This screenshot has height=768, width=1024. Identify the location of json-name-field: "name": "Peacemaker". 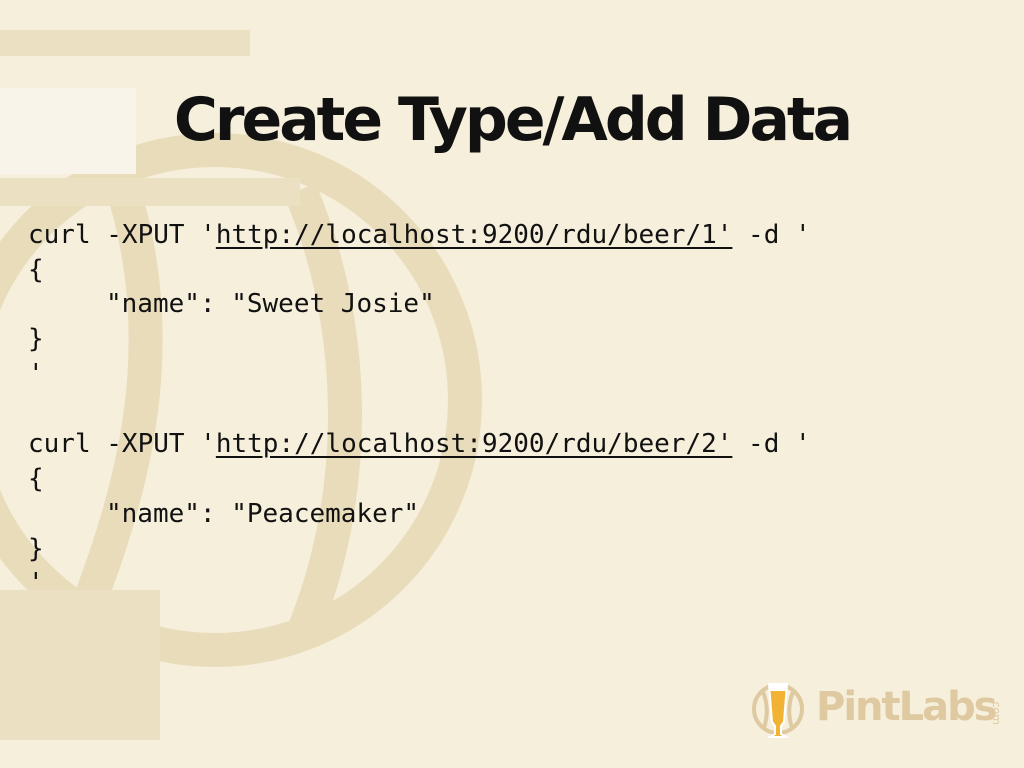
(263, 513).